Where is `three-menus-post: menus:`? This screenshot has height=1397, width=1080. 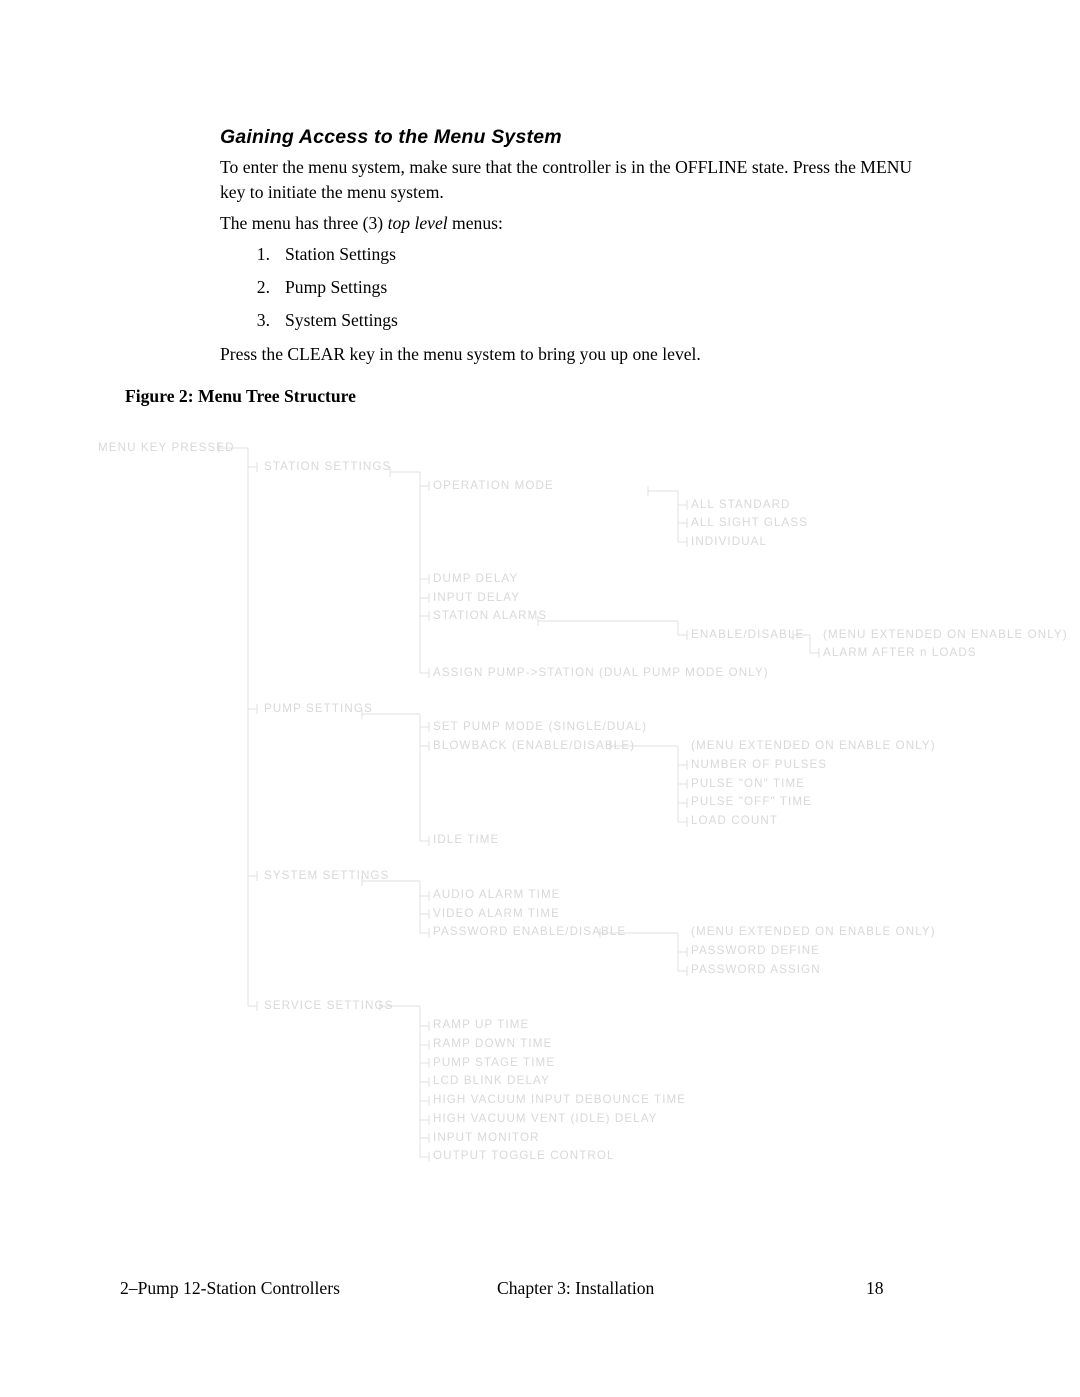 three-menus-post: menus: is located at coordinates (475, 223).